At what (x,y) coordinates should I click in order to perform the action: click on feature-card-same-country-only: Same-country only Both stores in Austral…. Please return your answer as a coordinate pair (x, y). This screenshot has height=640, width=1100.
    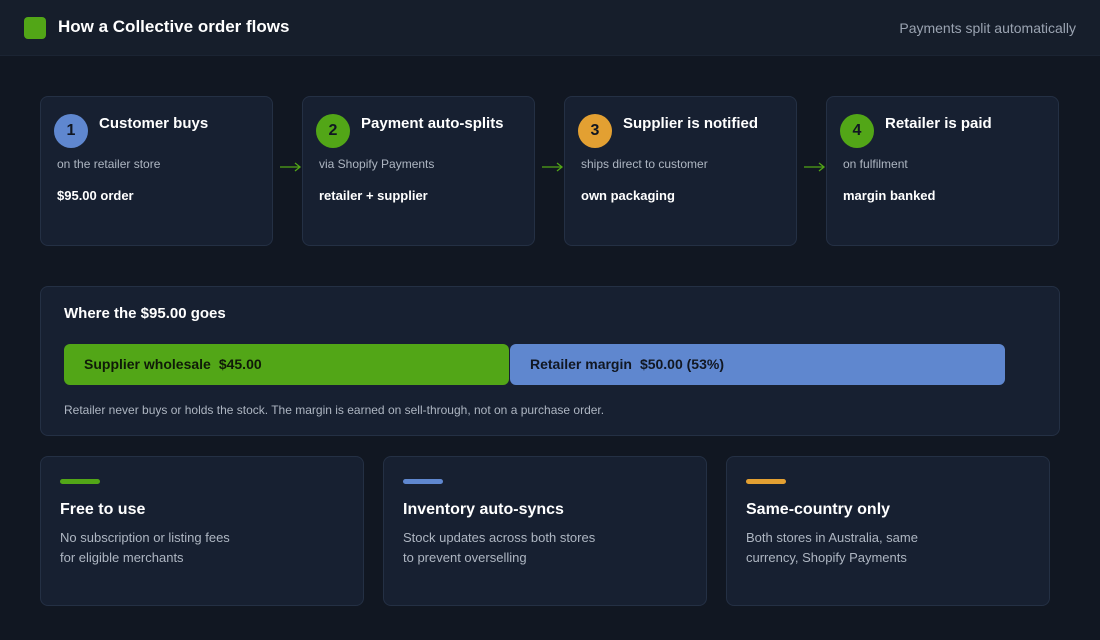
    Looking at the image, I should click on (888, 531).